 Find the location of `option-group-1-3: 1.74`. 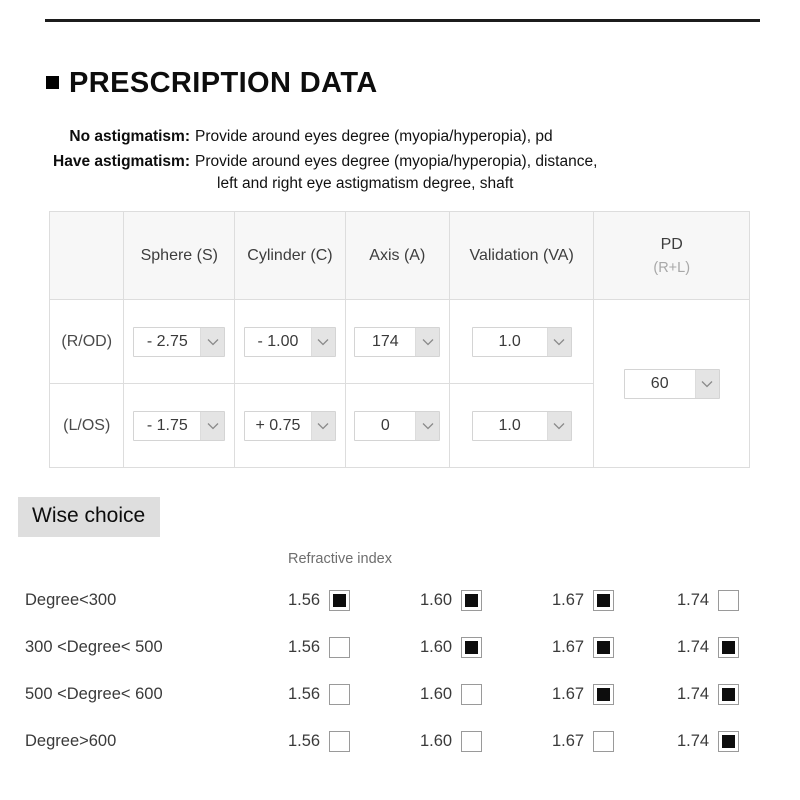

option-group-1-3: 1.74 is located at coordinates (708, 647).